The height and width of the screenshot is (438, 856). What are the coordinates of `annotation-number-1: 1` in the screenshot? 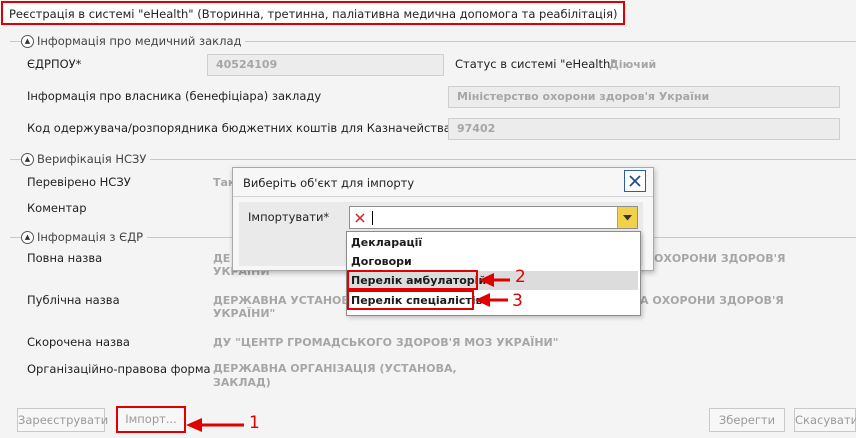 It's located at (254, 423).